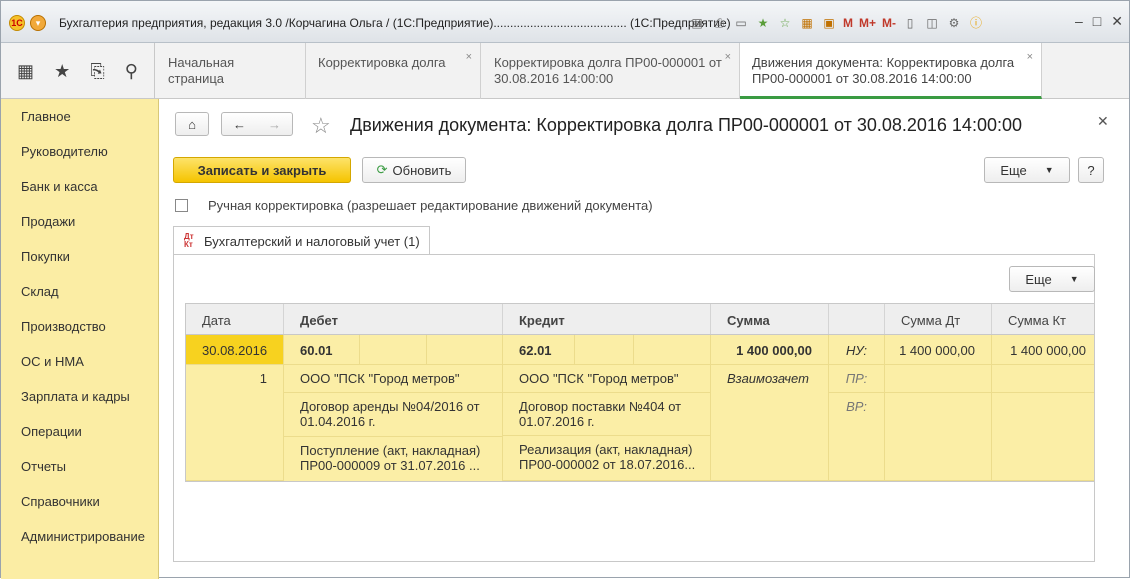 Image resolution: width=1135 pixels, height=581 pixels. Describe the element at coordinates (79, 501) in the screenshot. I see `sidebar-item-catalogs: Справочники` at that location.